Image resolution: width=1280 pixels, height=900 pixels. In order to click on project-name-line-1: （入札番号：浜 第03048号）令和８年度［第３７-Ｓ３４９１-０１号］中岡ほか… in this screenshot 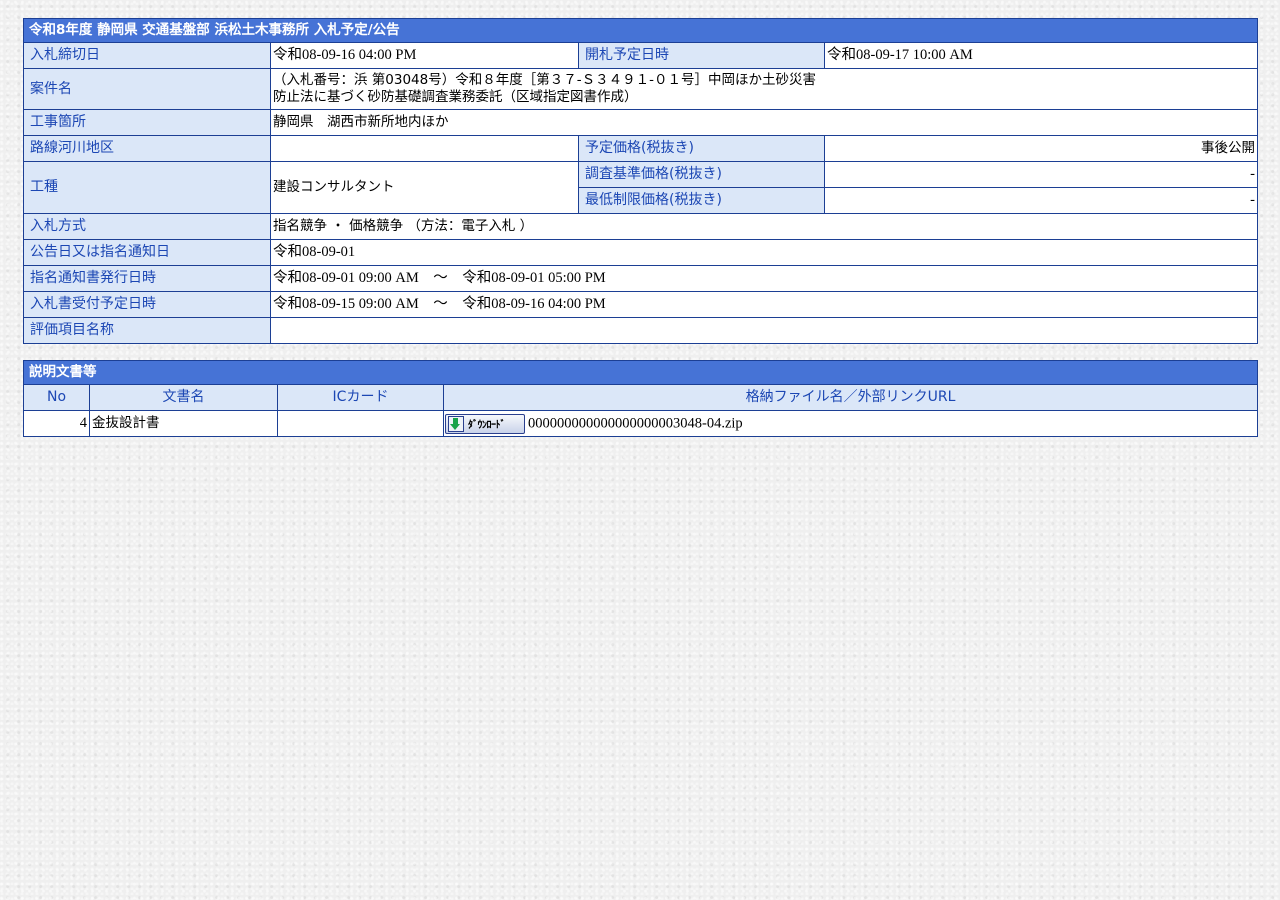, I will do `click(544, 80)`.